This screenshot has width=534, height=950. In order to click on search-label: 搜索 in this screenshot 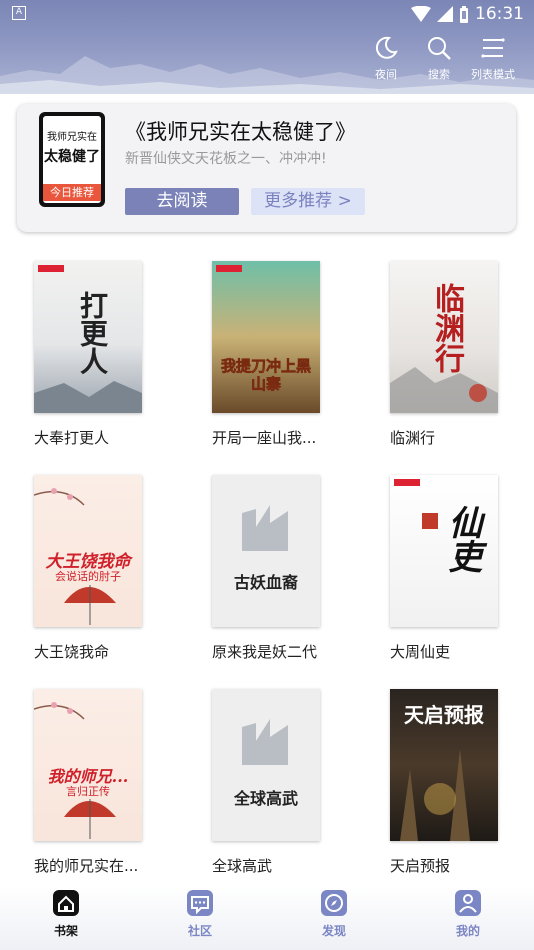, I will do `click(439, 74)`.